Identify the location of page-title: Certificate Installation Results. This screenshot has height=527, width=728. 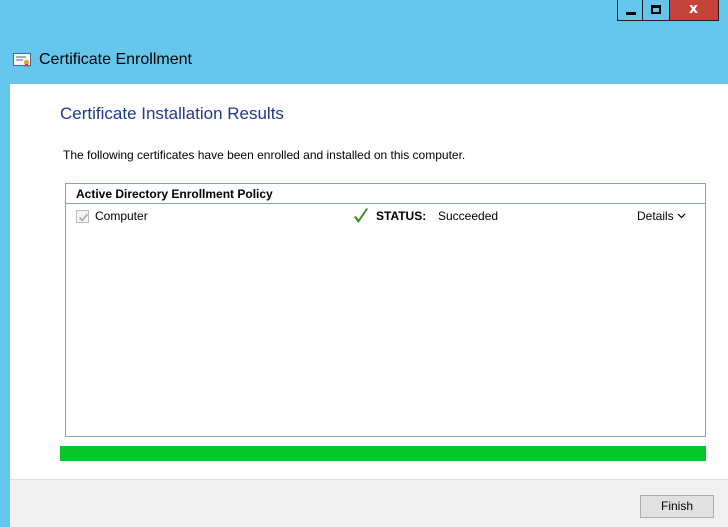
(172, 113).